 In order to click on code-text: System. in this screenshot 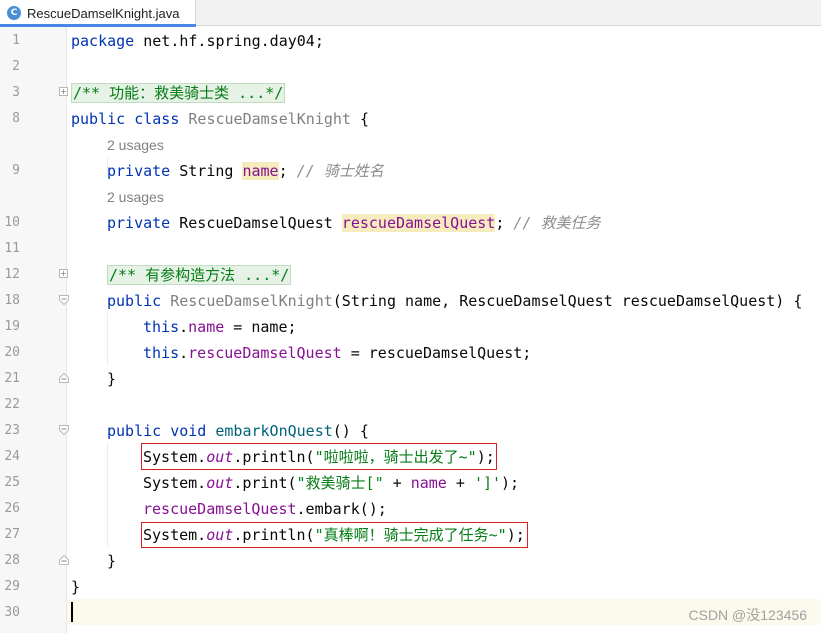, I will do `click(175, 483)`.